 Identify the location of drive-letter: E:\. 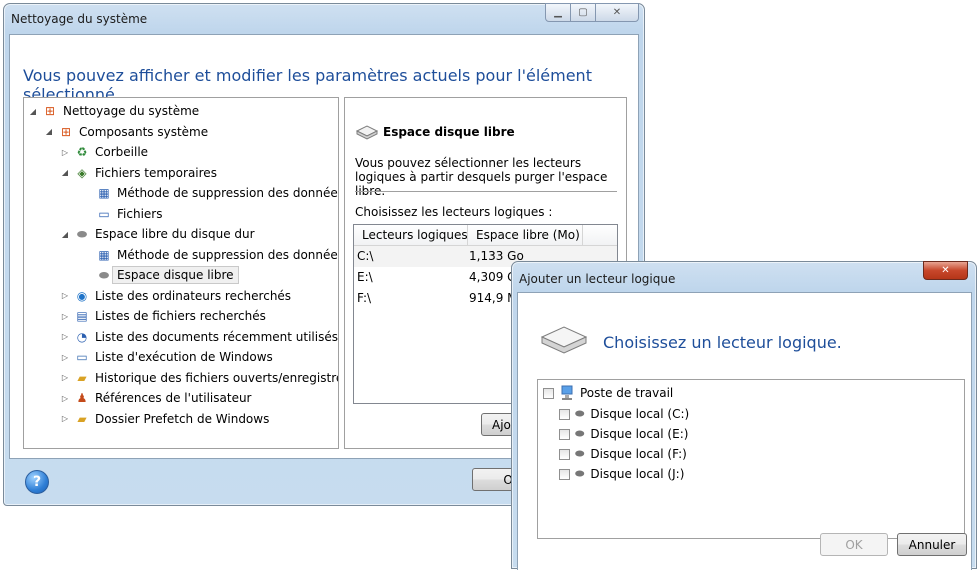
(365, 277).